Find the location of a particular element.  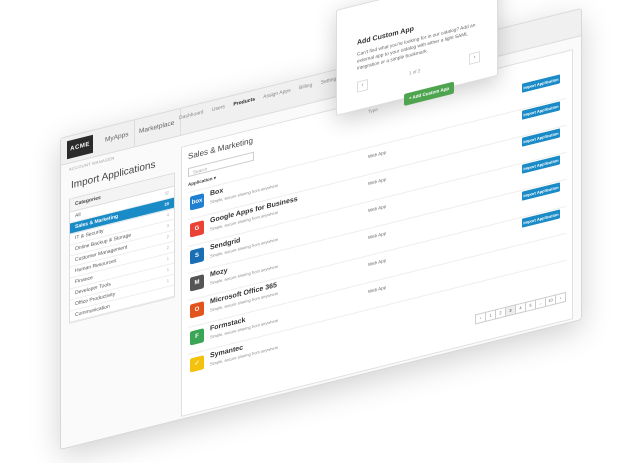

office365-icon: O is located at coordinates (197, 310).